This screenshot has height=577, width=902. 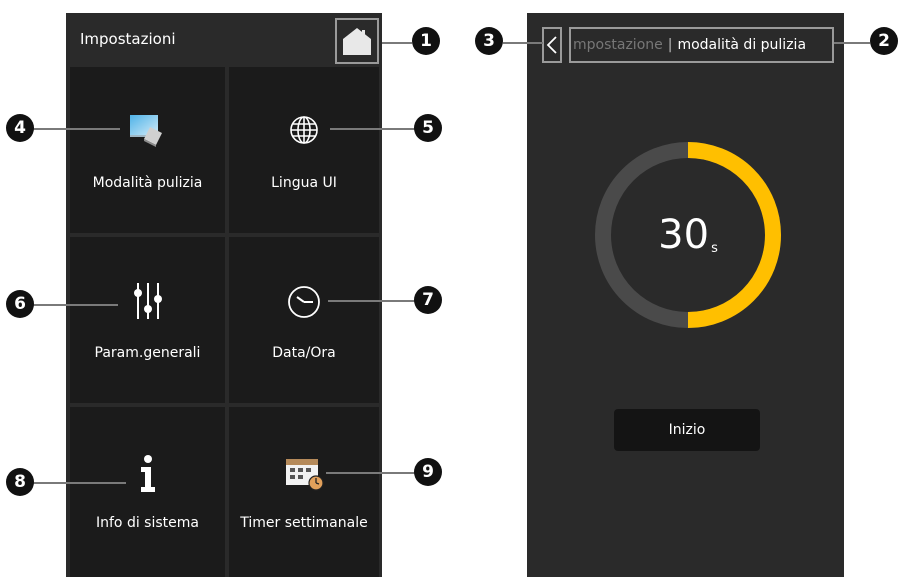 I want to click on tile-weekly-timer: Timer settimanale, so click(x=304, y=492).